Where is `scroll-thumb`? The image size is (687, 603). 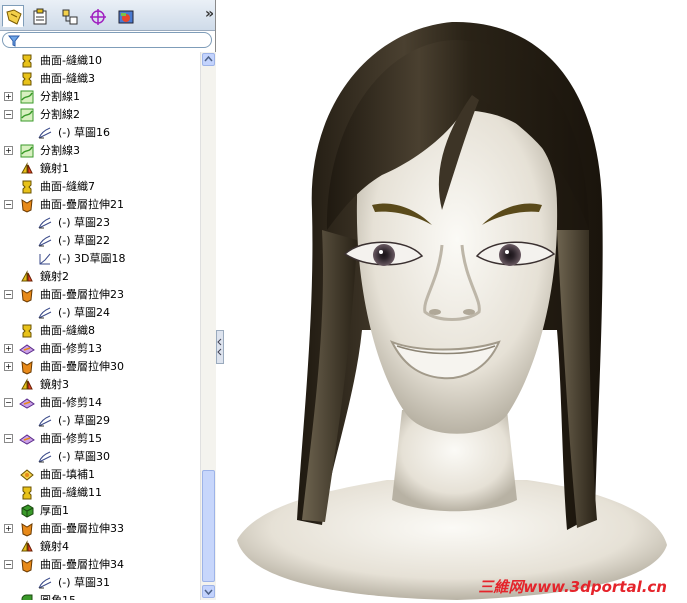
scroll-thumb is located at coordinates (208, 526).